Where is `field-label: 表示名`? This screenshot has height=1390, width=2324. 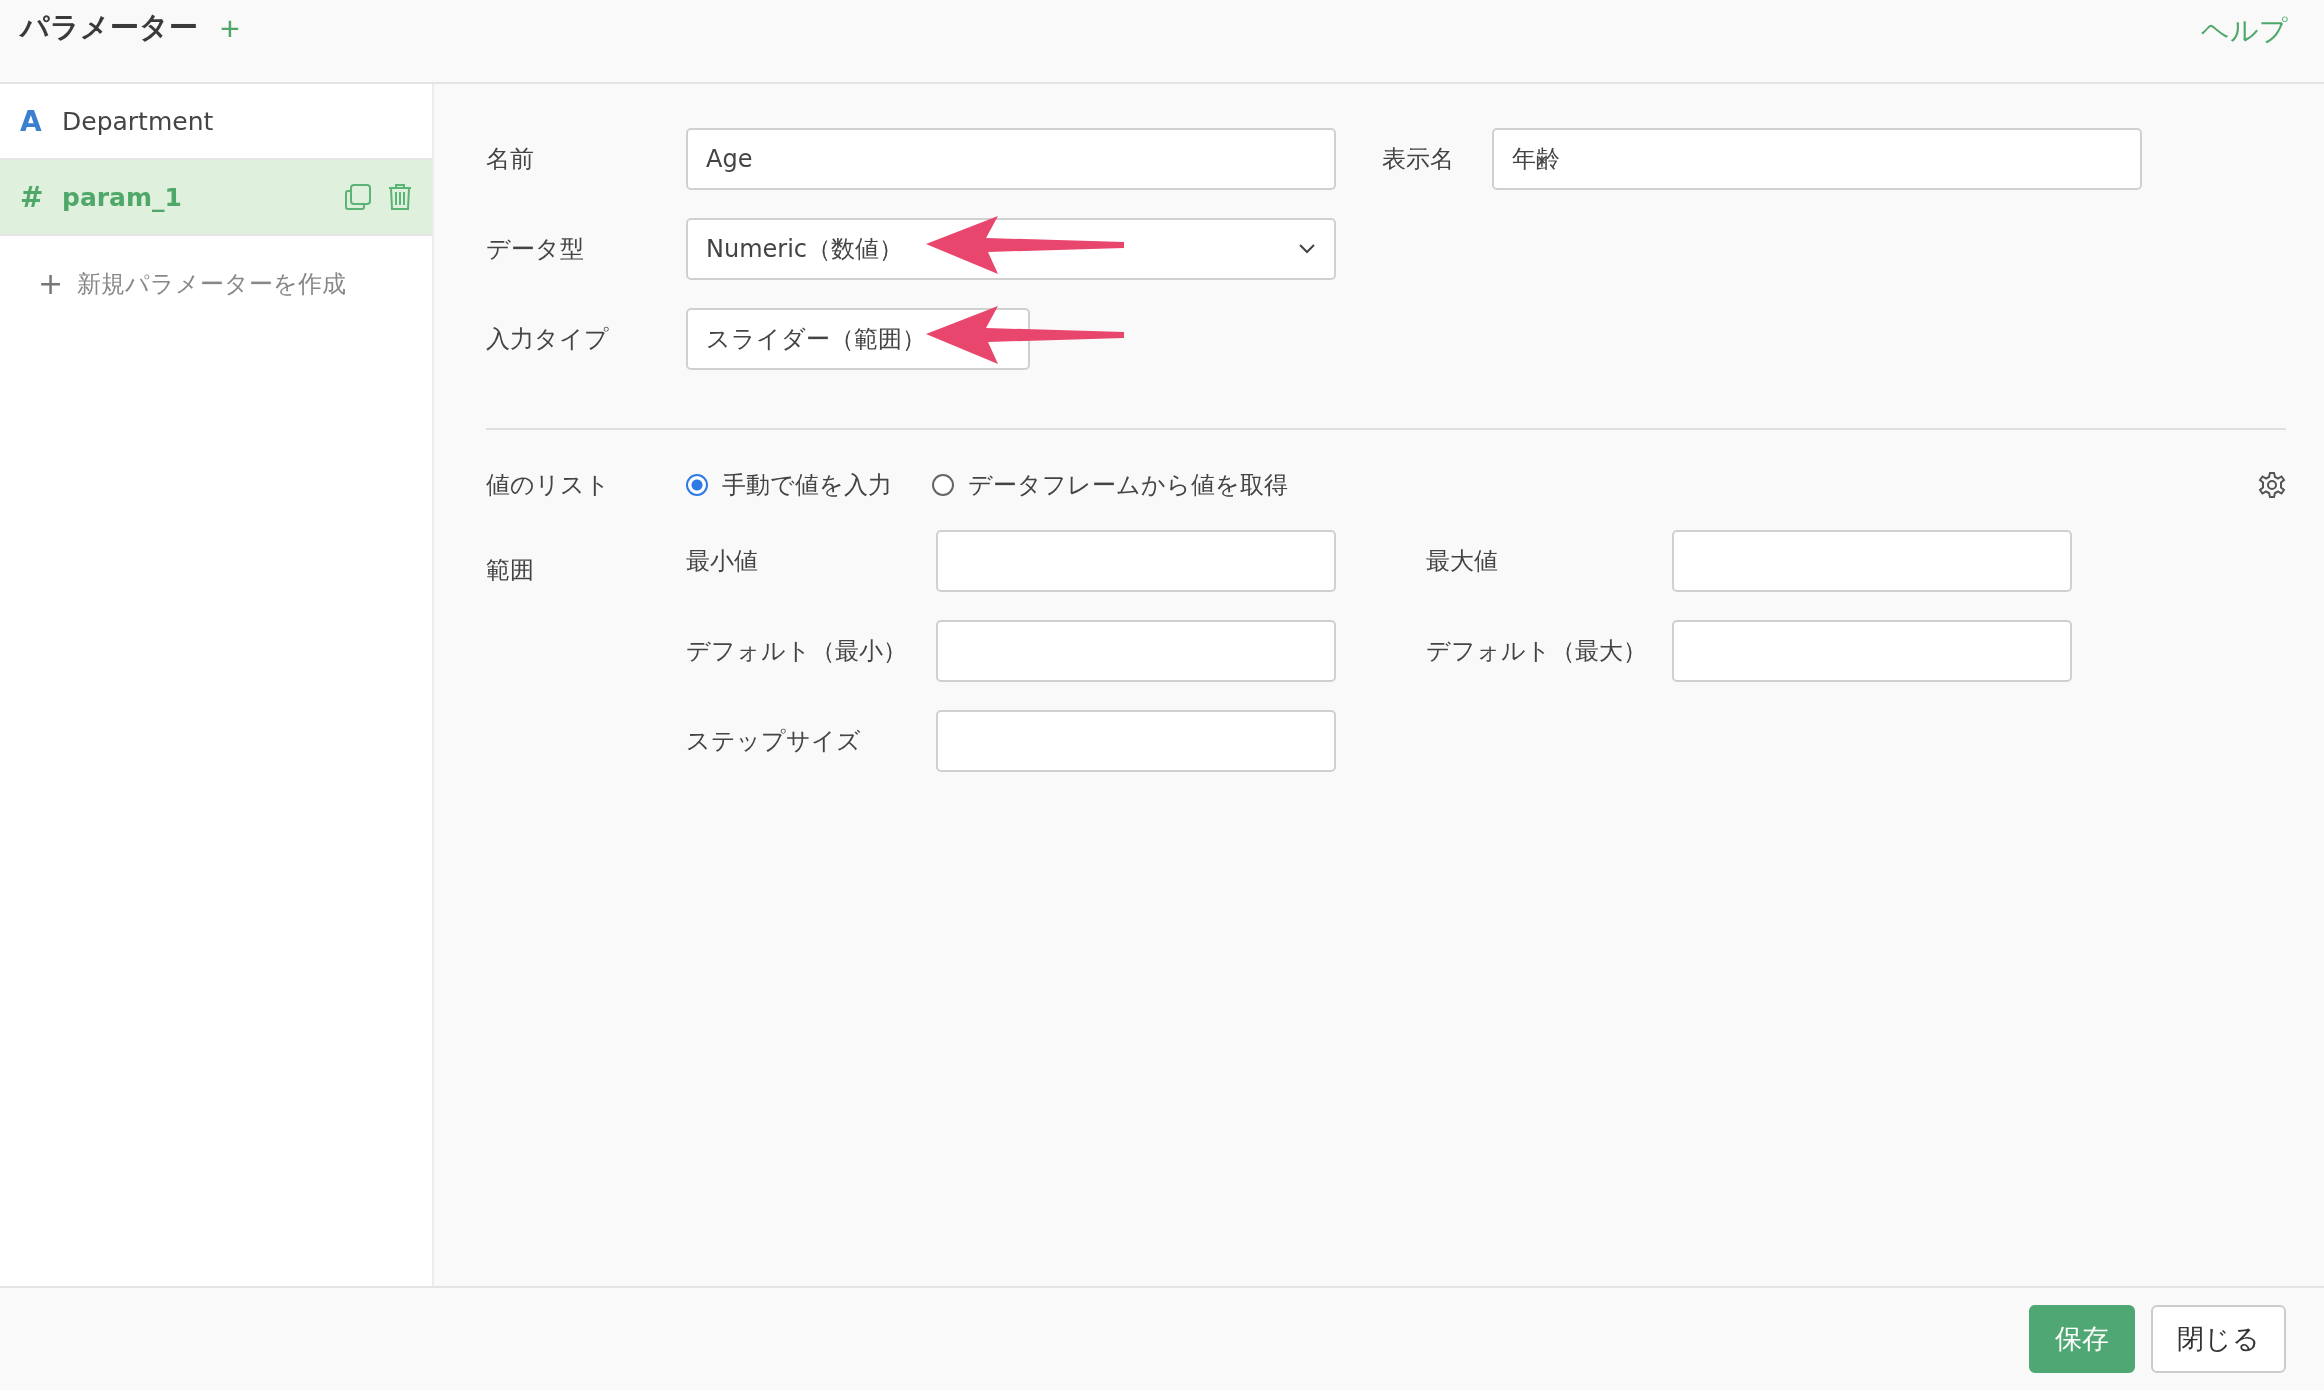
field-label: 表示名 is located at coordinates (1418, 159).